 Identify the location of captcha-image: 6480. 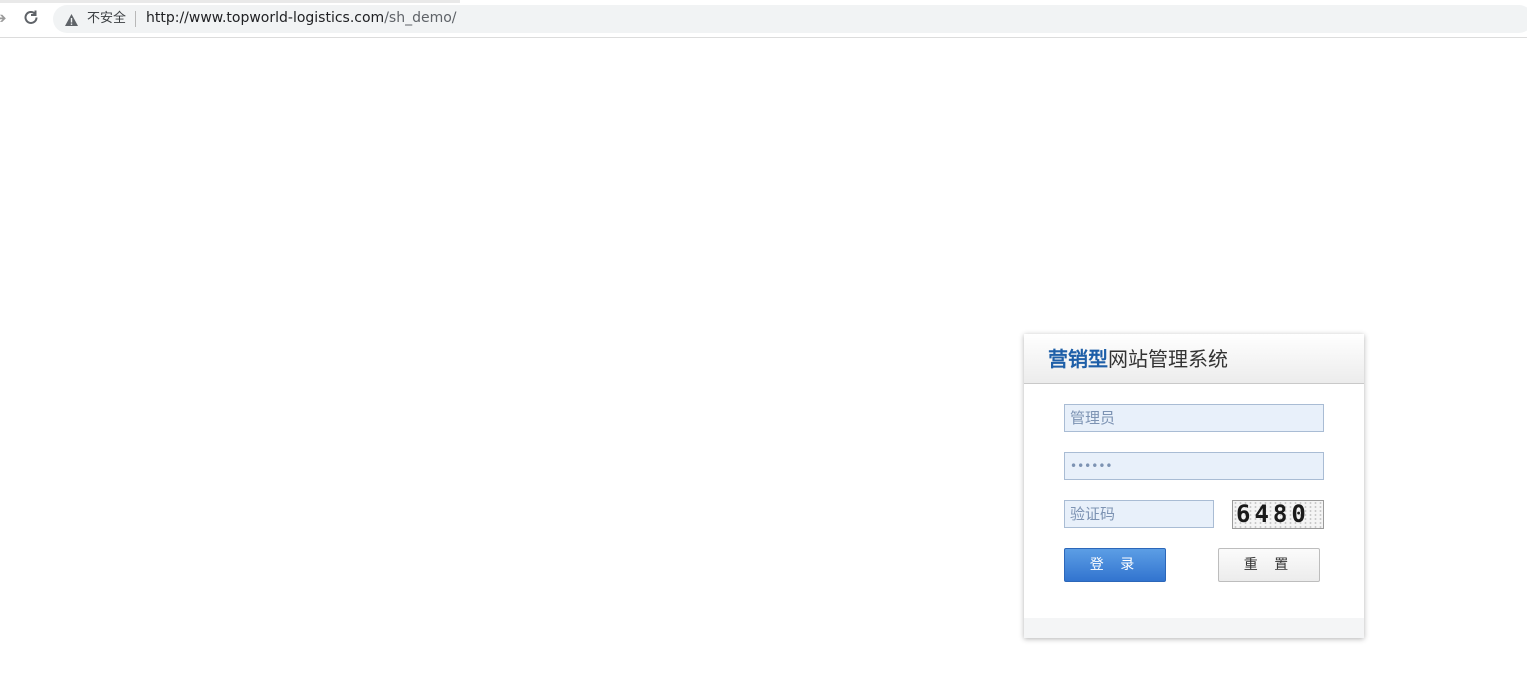
(1278, 514).